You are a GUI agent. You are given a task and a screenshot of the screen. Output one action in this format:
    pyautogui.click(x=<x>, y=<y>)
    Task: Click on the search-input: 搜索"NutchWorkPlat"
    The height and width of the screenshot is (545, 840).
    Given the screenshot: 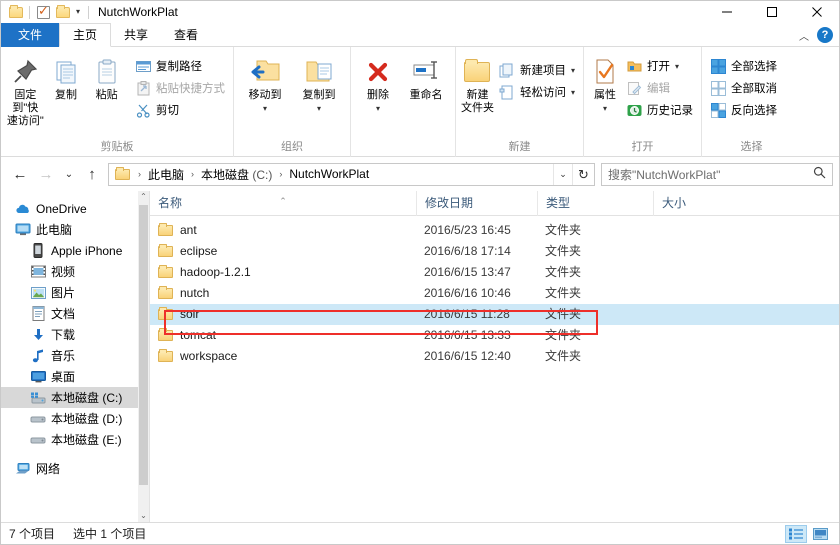 What is the action you would take?
    pyautogui.click(x=717, y=174)
    